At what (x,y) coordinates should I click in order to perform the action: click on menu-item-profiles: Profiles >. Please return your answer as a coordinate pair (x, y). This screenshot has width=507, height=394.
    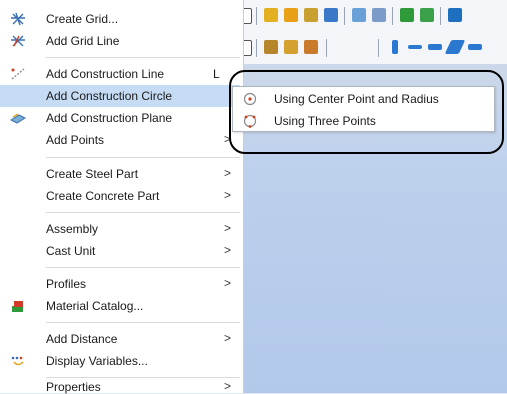
    Looking at the image, I should click on (120, 284).